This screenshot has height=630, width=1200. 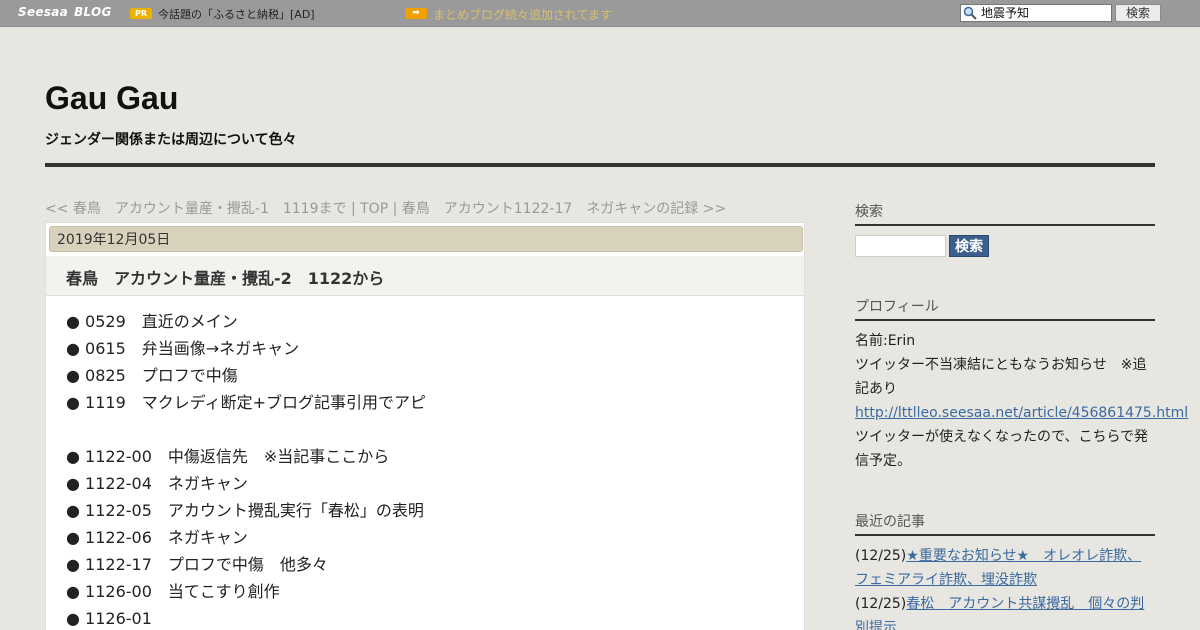 I want to click on list-item: (12/25)★重要なお知らせ★ オレオレ詐欺、フェミアライ詐欺、埋没詐欺, so click(x=1005, y=568).